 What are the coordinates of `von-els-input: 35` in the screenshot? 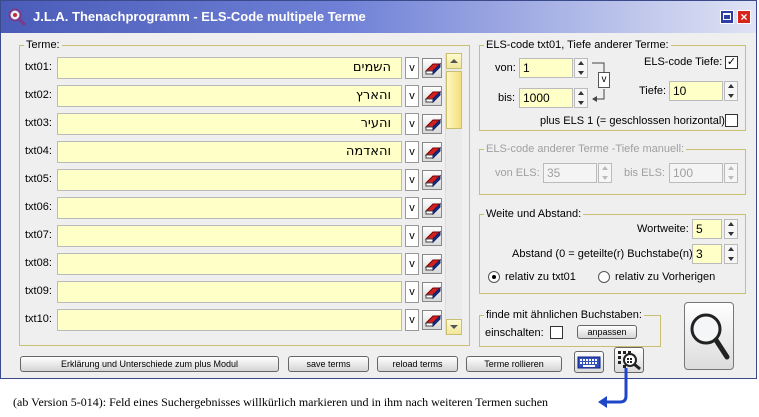 It's located at (570, 173).